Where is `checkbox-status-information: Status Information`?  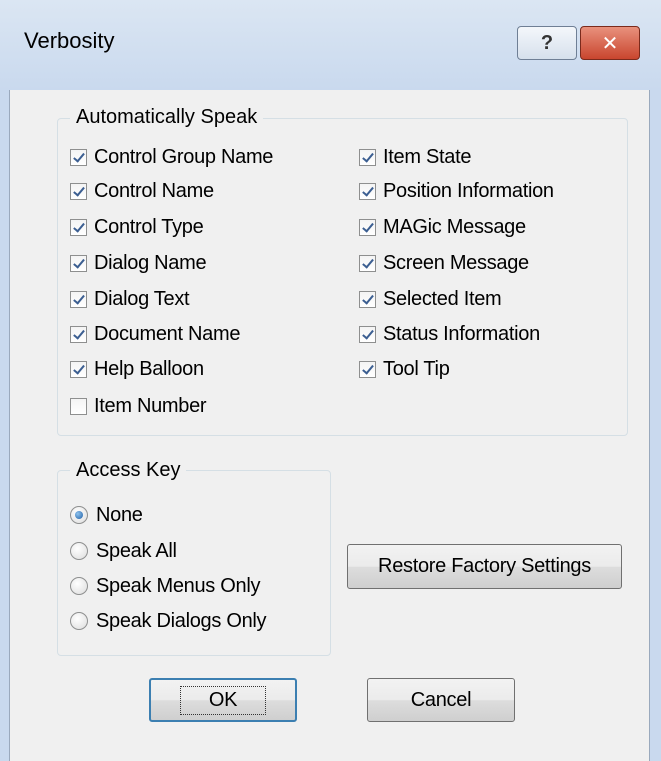 checkbox-status-information: Status Information is located at coordinates (449, 334).